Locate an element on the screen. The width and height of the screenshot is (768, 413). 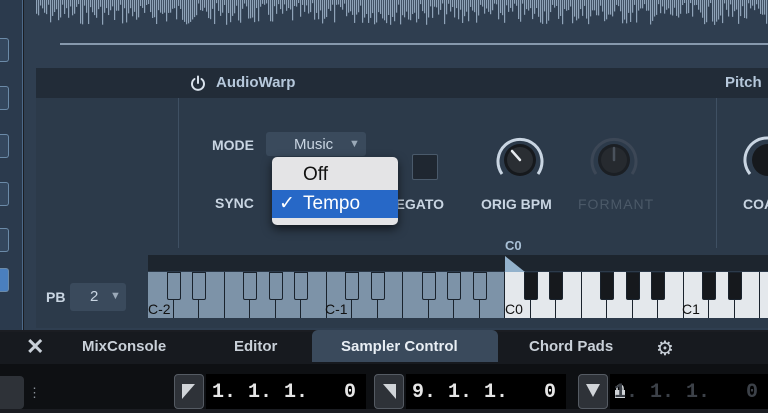
power-icon is located at coordinates (198, 83).